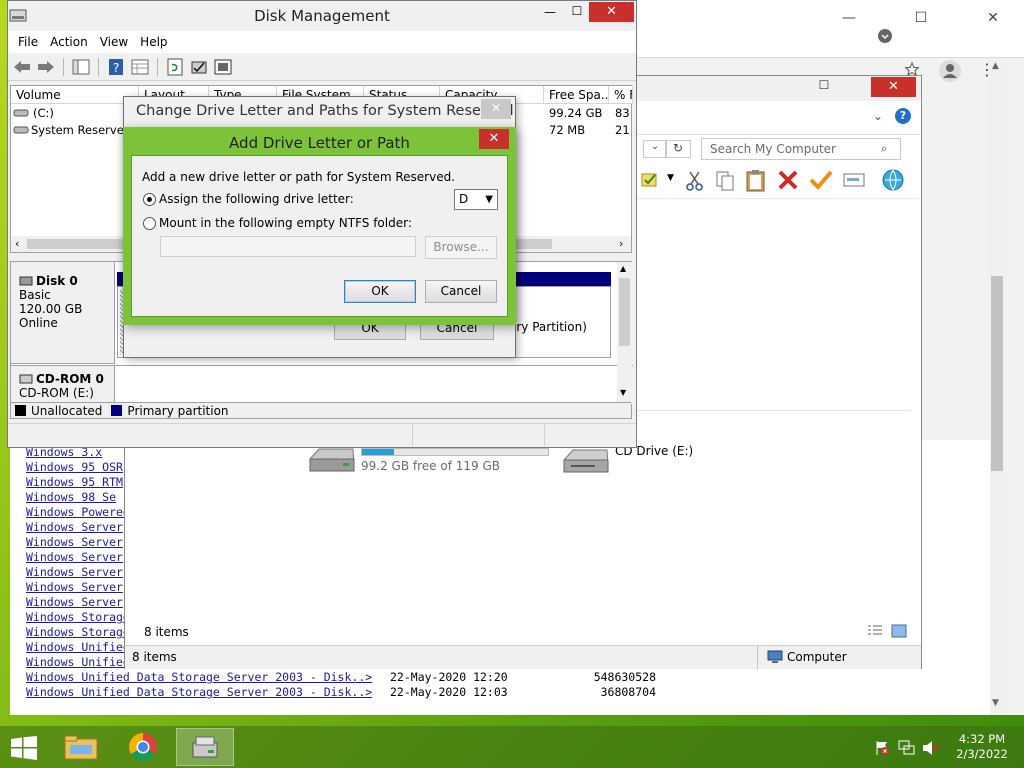 The image size is (1024, 768). Describe the element at coordinates (73, 42) in the screenshot. I see `menu-action: Action` at that location.